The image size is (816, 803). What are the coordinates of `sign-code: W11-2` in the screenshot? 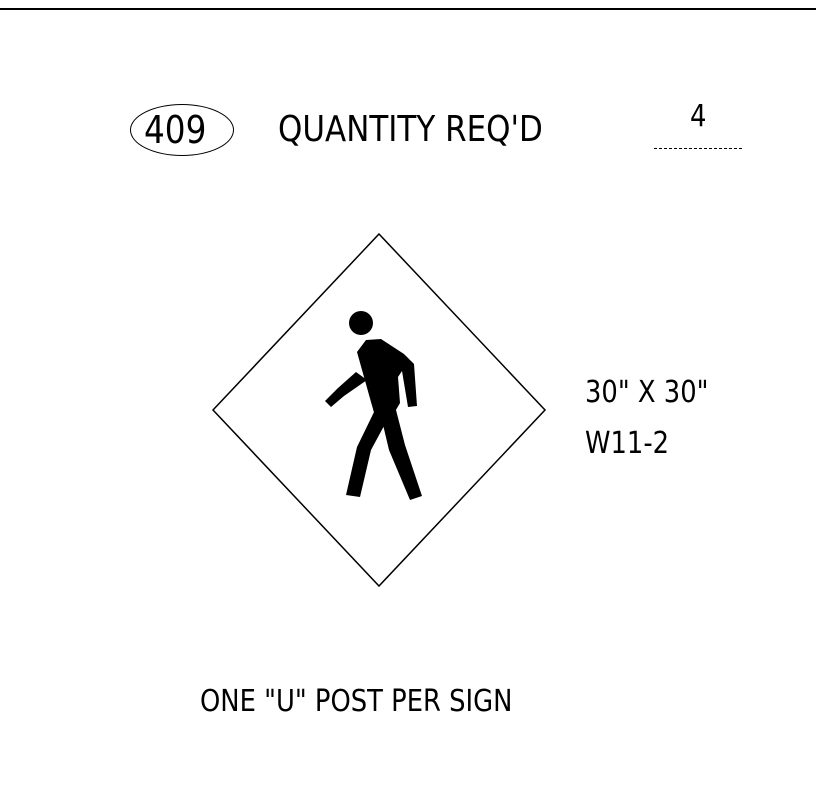 It's located at (627, 443).